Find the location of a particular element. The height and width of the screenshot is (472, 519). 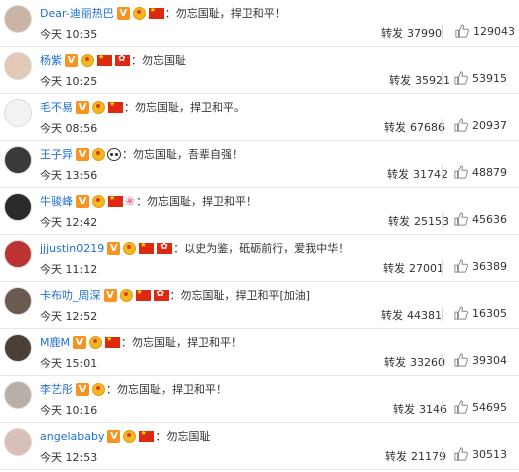

repost-count: 35921 is located at coordinates (432, 80).